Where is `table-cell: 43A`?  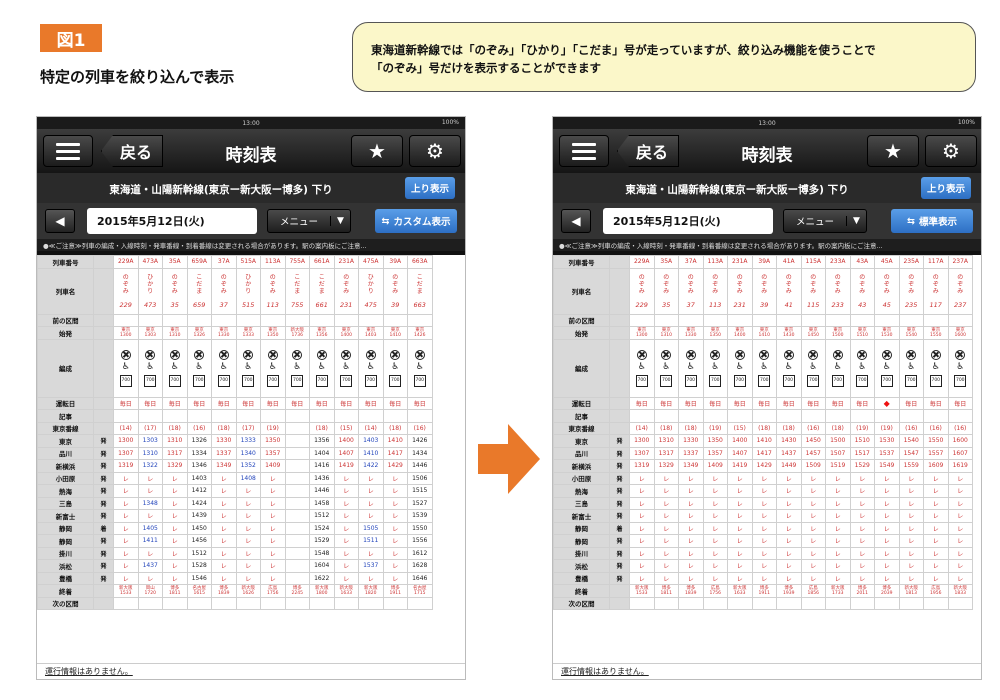 table-cell: 43A is located at coordinates (862, 262).